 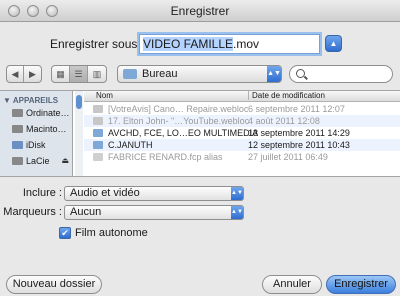 What do you see at coordinates (17, 113) in the screenshot?
I see `computer-icon` at bounding box center [17, 113].